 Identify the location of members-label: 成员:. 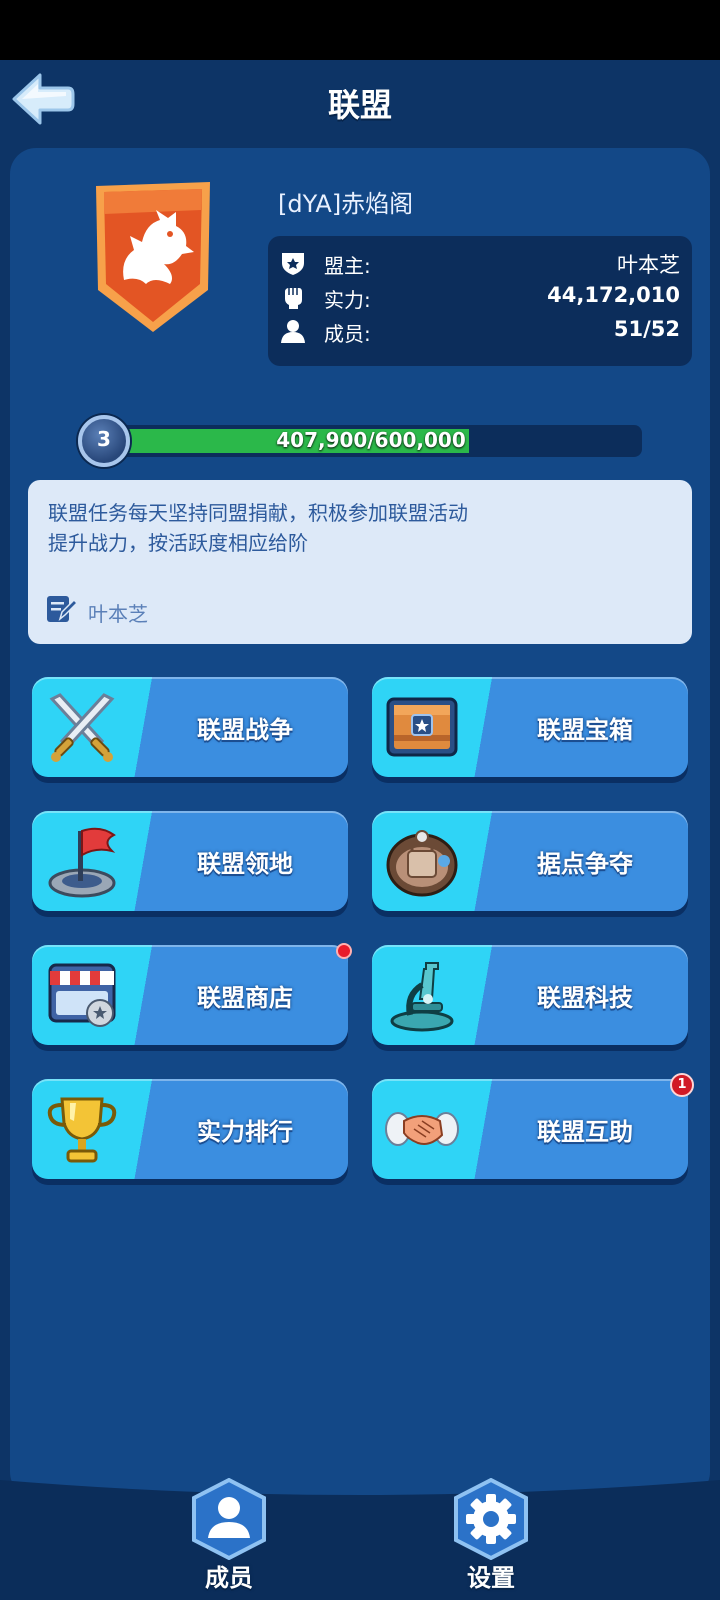
(347, 334).